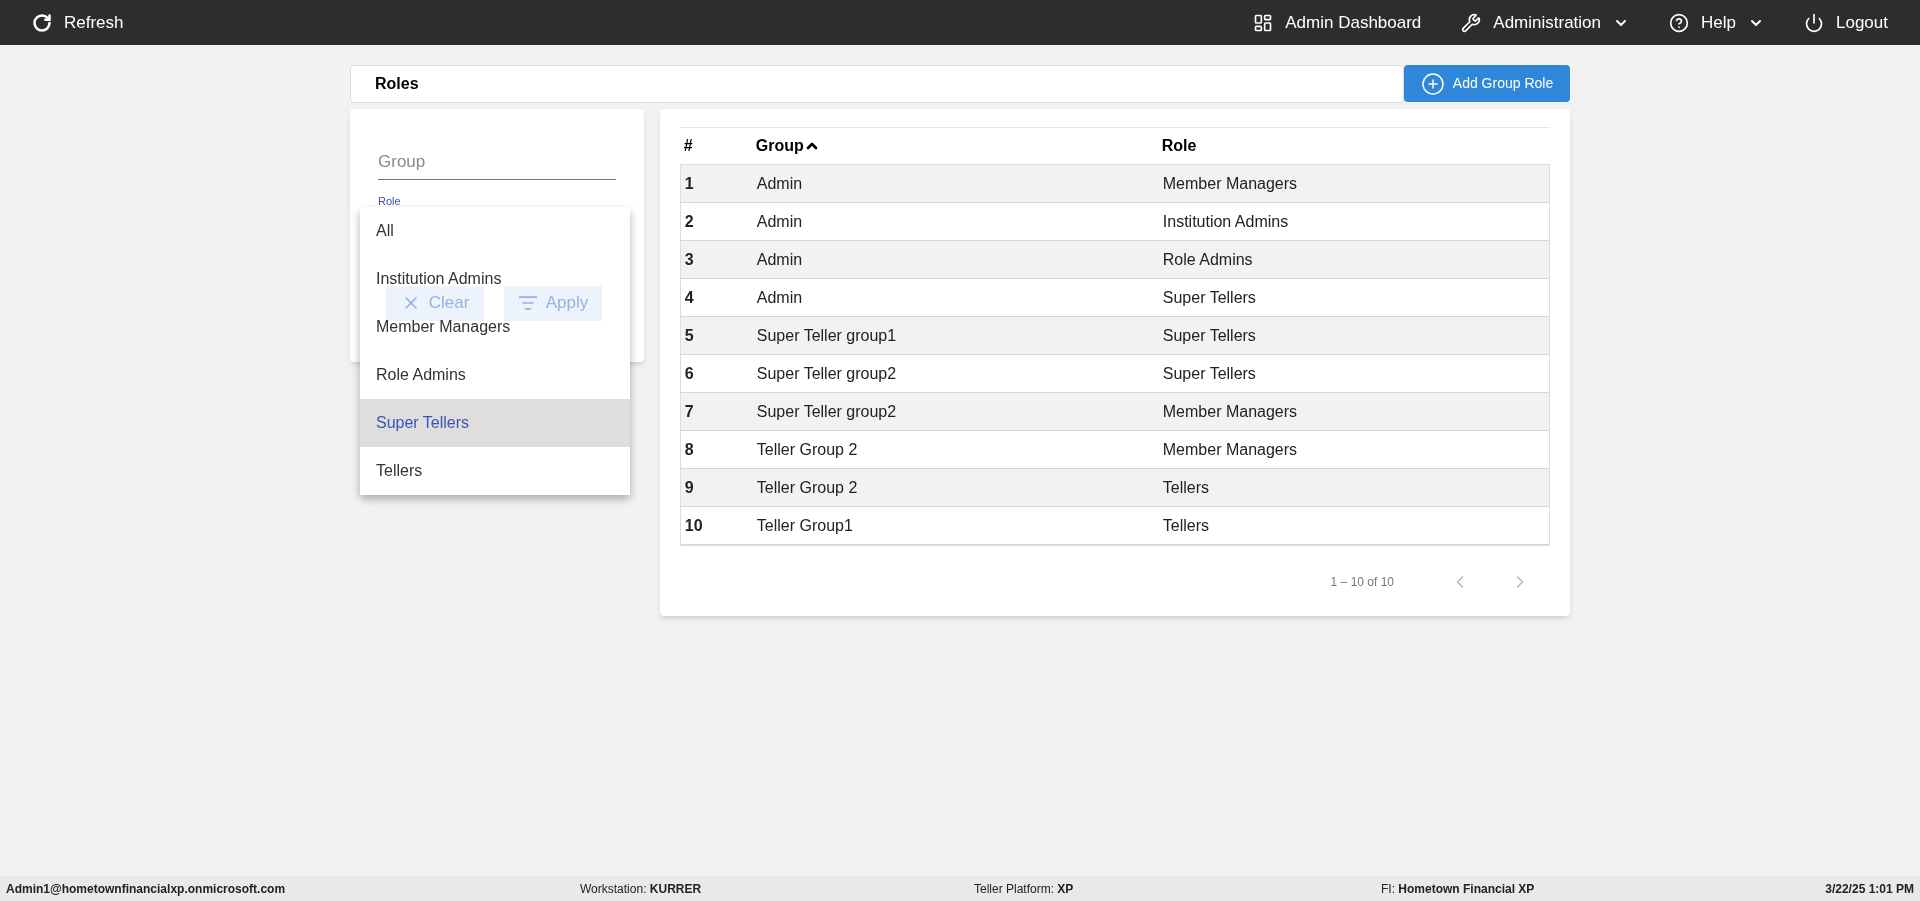  Describe the element at coordinates (1716, 22) in the screenshot. I see `nav-menu-item: Help` at that location.